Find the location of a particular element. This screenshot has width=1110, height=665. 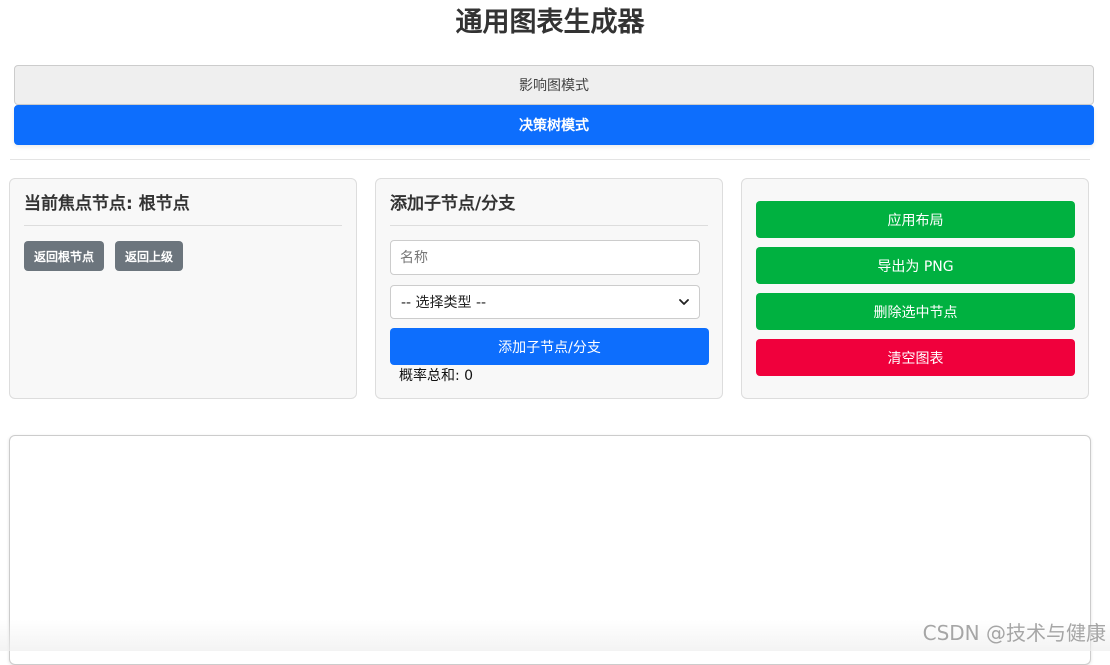

actions-panel: 应用布局 导出为 PNG 删除选中节点 清空图表 is located at coordinates (915, 288).